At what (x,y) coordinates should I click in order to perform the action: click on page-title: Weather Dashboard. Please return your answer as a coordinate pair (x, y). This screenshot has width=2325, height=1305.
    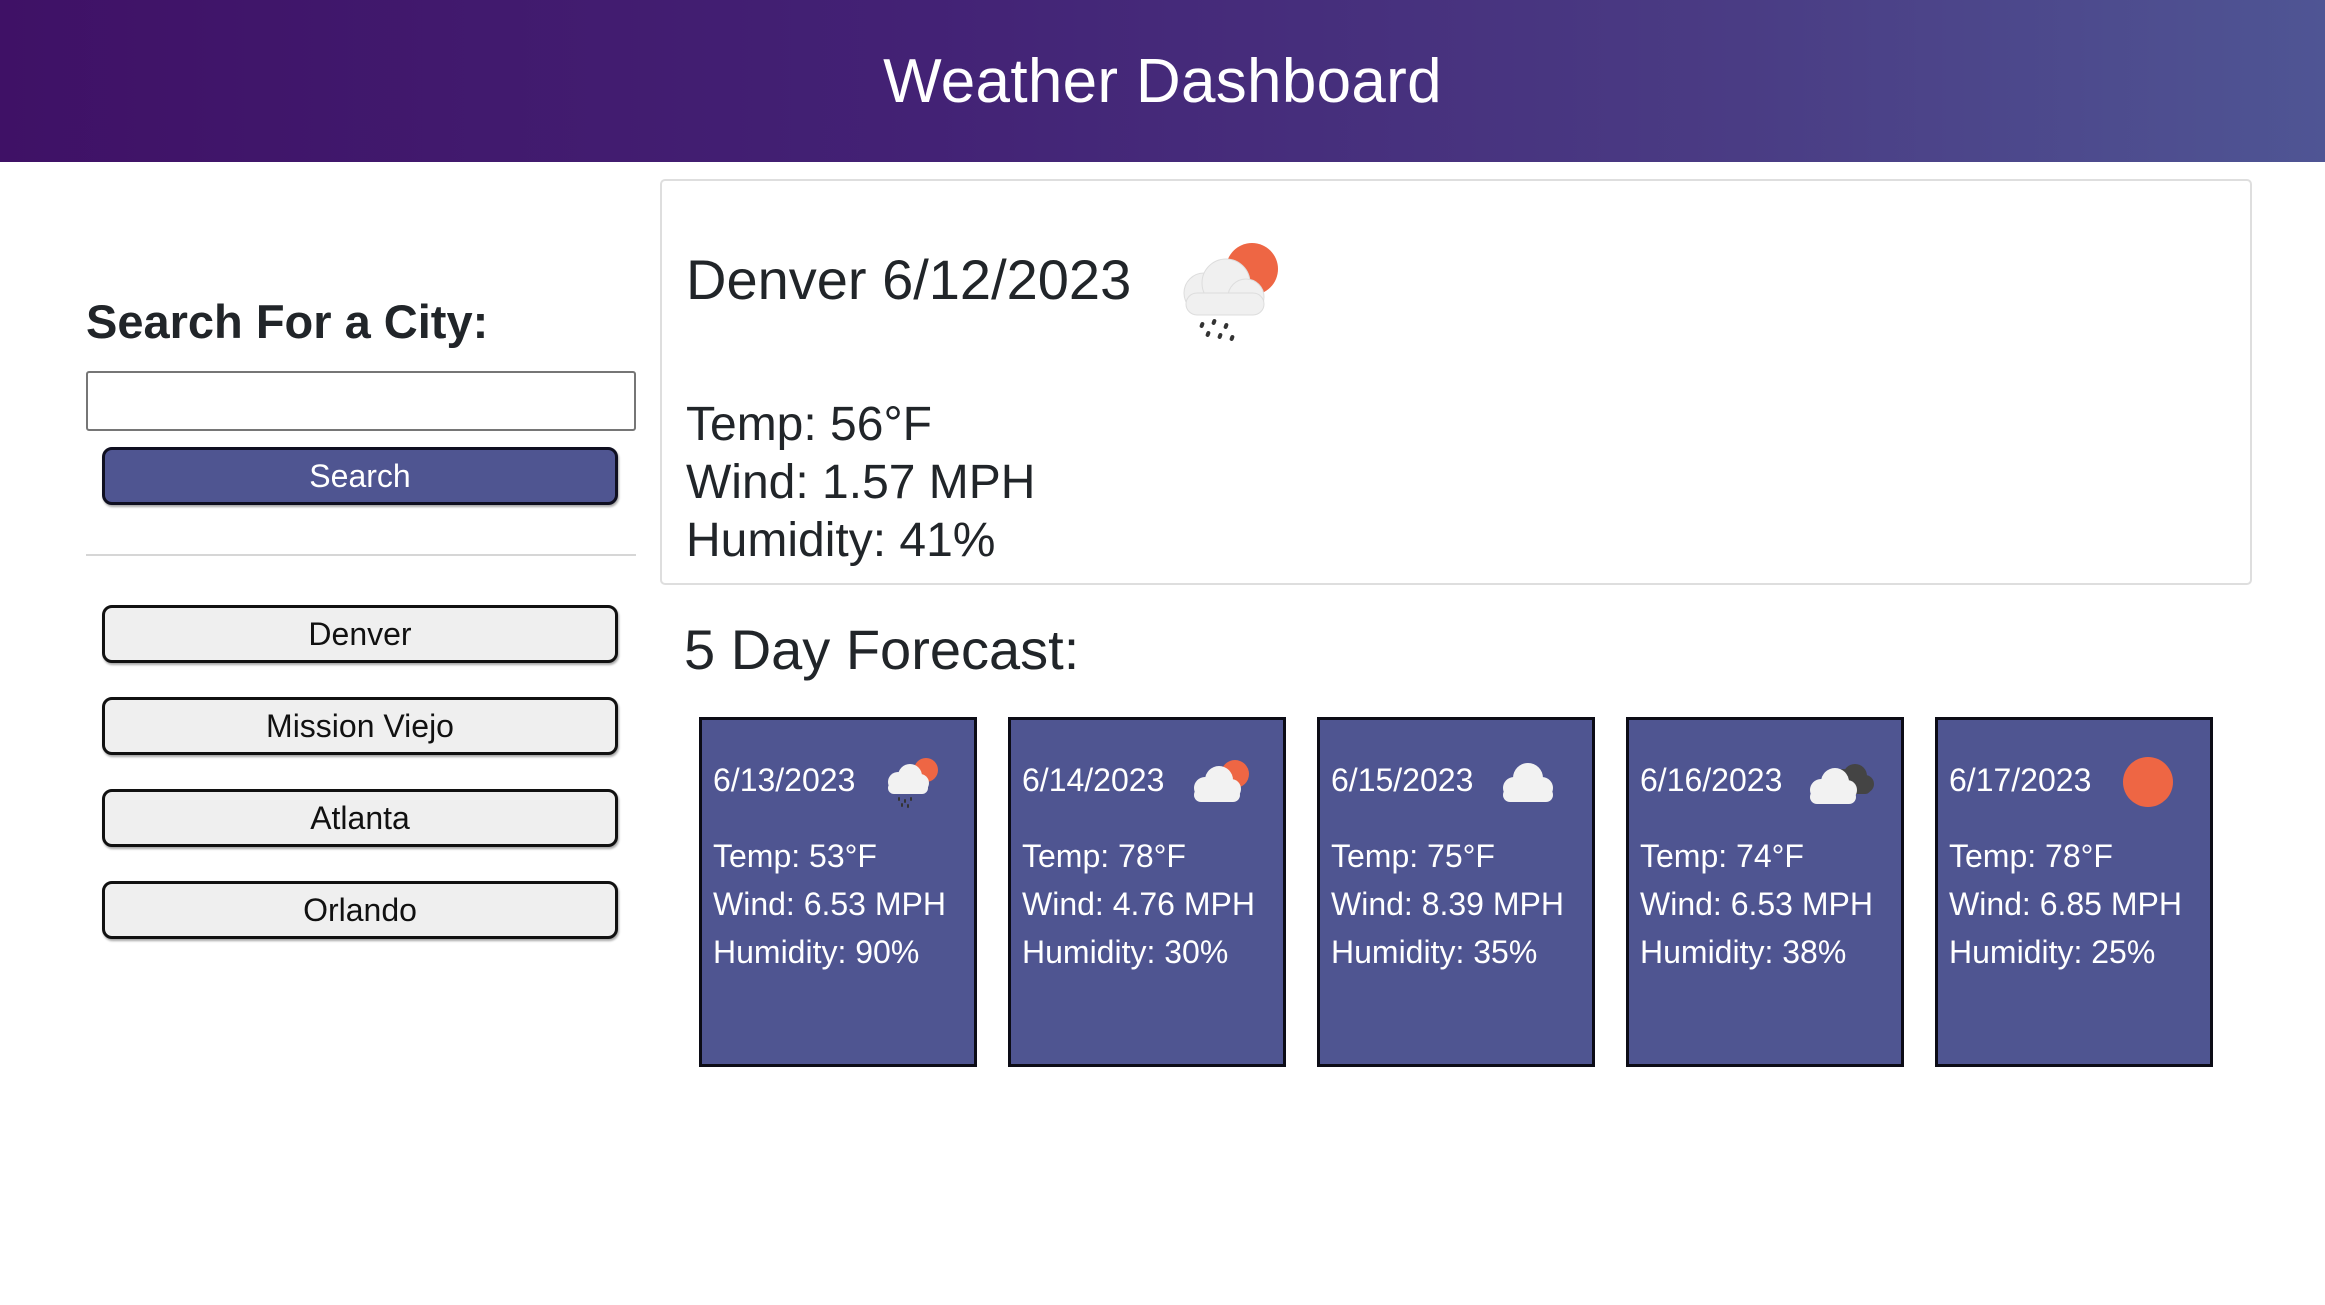
    Looking at the image, I should click on (1162, 81).